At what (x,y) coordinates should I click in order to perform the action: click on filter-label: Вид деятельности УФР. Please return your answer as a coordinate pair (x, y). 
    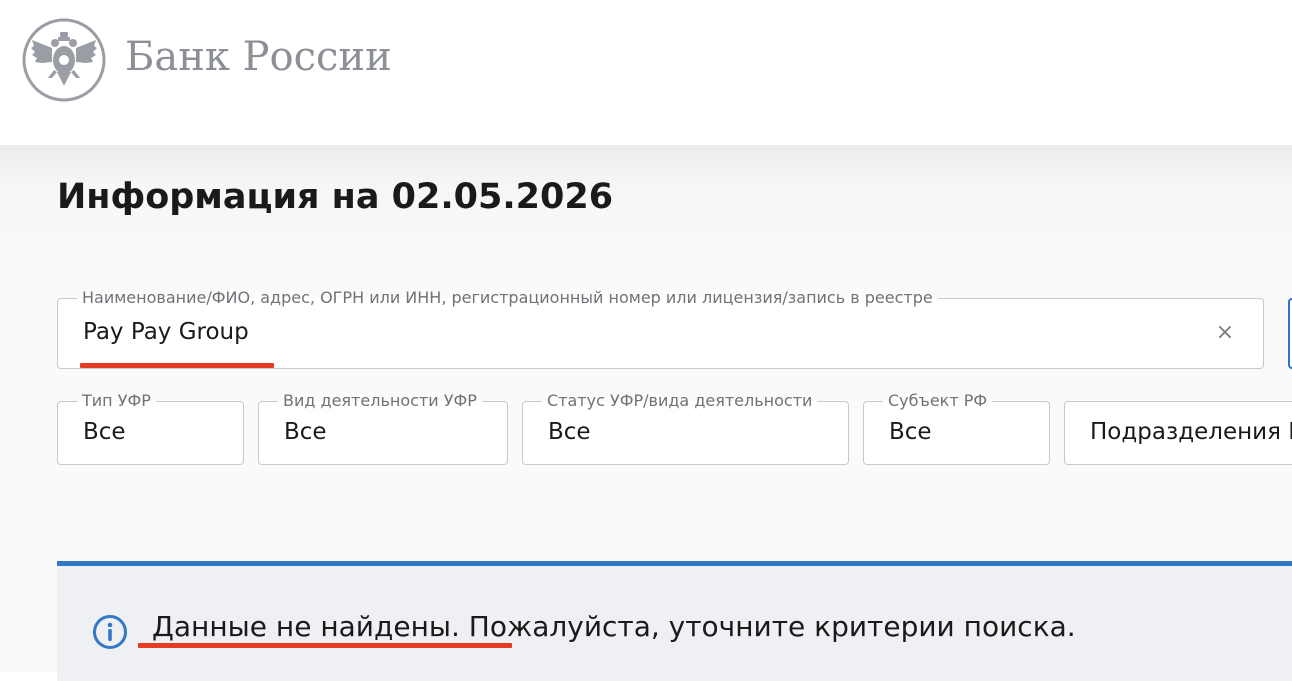
    Looking at the image, I should click on (380, 401).